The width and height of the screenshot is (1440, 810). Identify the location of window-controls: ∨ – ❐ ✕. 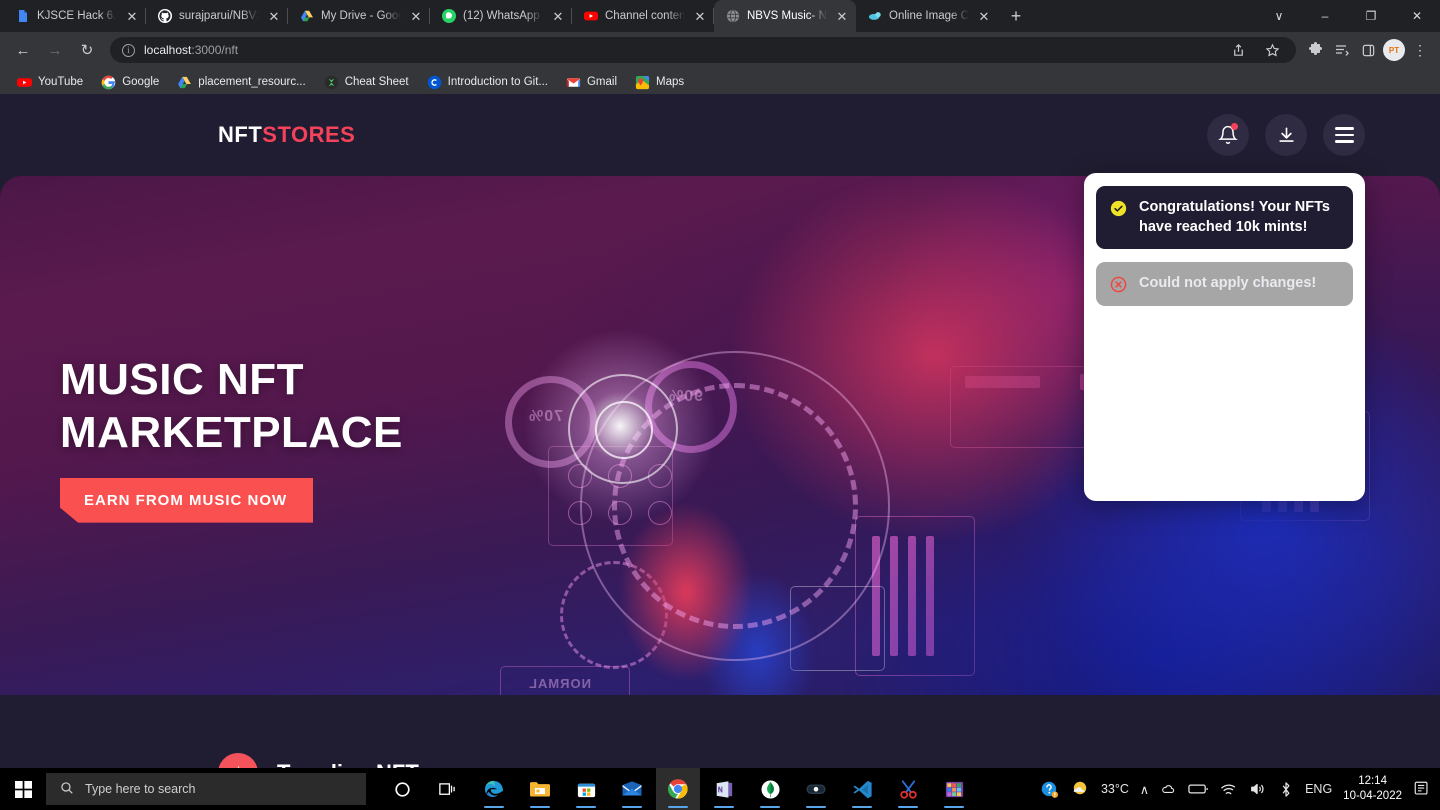
(1348, 16).